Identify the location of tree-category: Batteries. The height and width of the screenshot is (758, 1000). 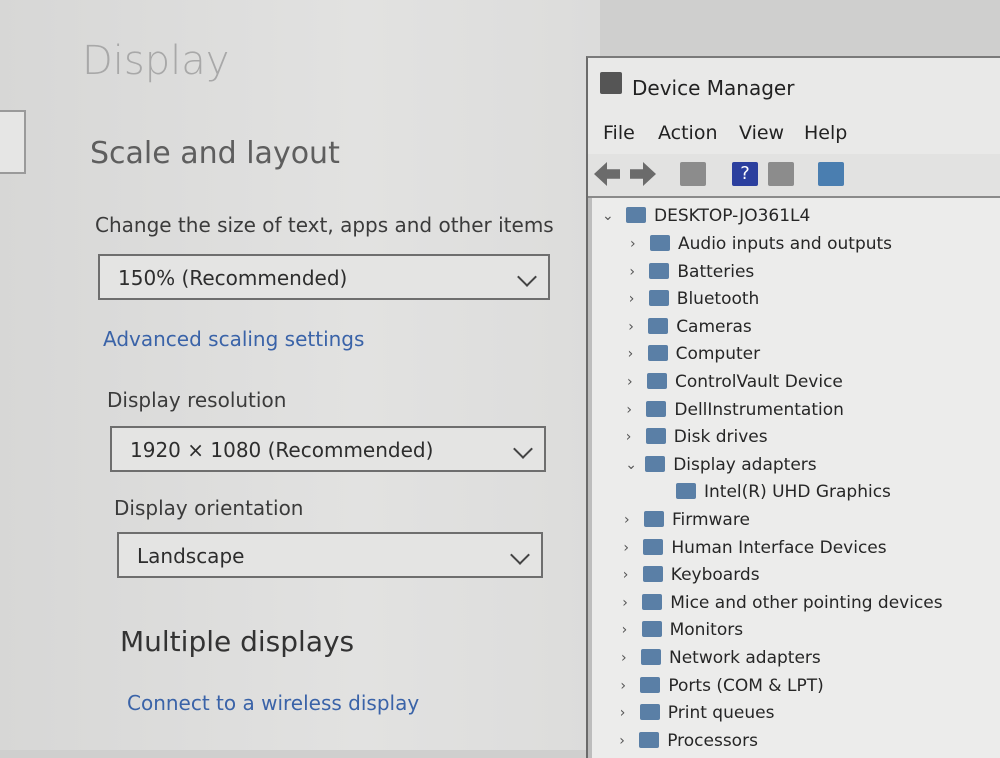
(701, 272).